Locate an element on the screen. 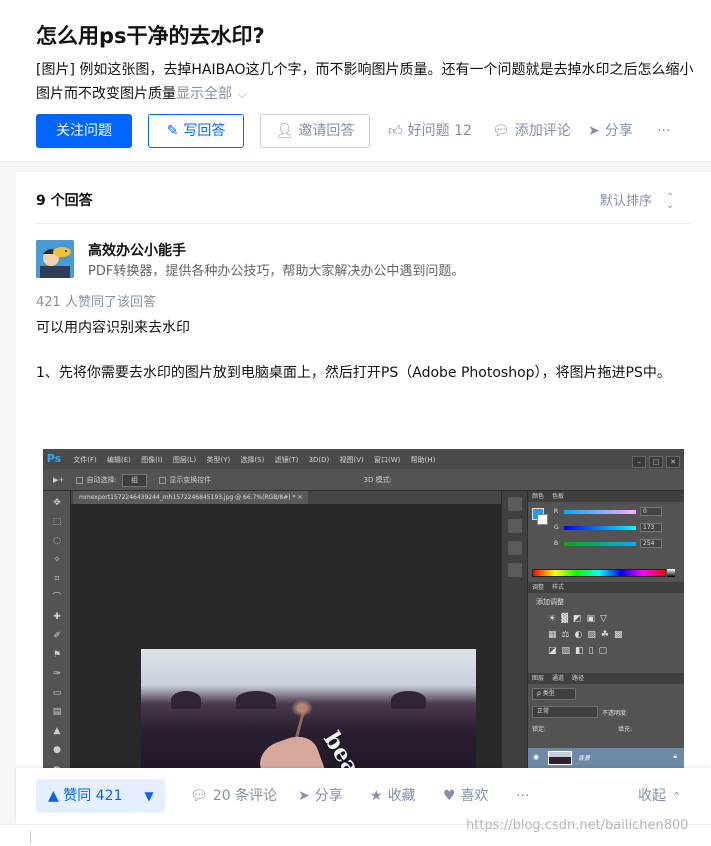 The width and height of the screenshot is (711, 846). downvote-button: ▼ is located at coordinates (149, 796).